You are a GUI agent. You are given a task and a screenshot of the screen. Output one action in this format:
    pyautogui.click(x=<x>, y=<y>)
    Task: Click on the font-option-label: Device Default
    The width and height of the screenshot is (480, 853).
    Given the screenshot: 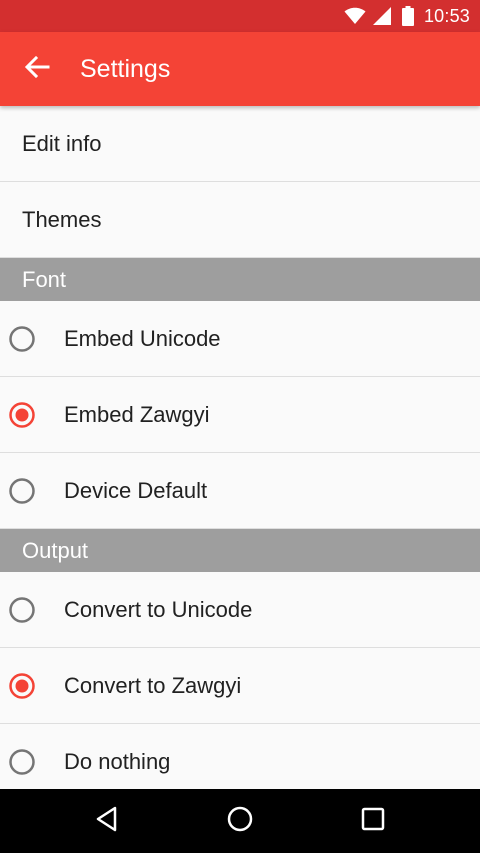 What is the action you would take?
    pyautogui.click(x=136, y=490)
    